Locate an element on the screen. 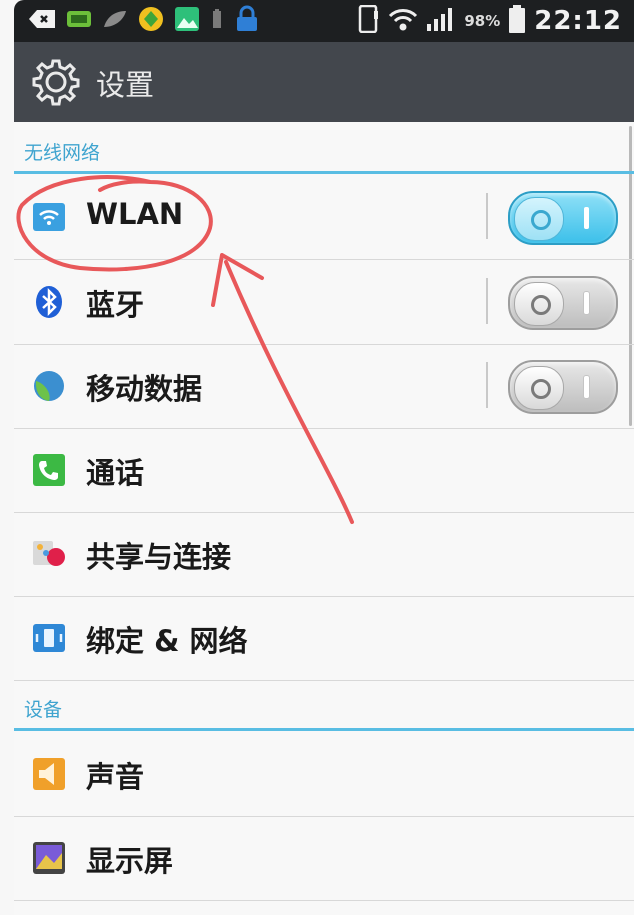 Image resolution: width=634 pixels, height=915 pixels. settings-item-label: 蓝牙 is located at coordinates (115, 305).